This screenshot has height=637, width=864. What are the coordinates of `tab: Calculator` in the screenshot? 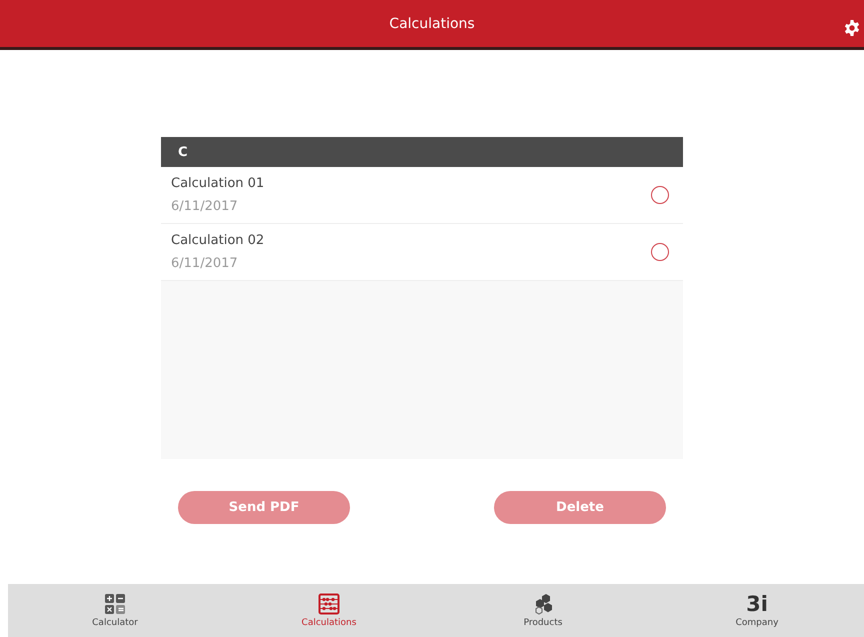 It's located at (115, 610).